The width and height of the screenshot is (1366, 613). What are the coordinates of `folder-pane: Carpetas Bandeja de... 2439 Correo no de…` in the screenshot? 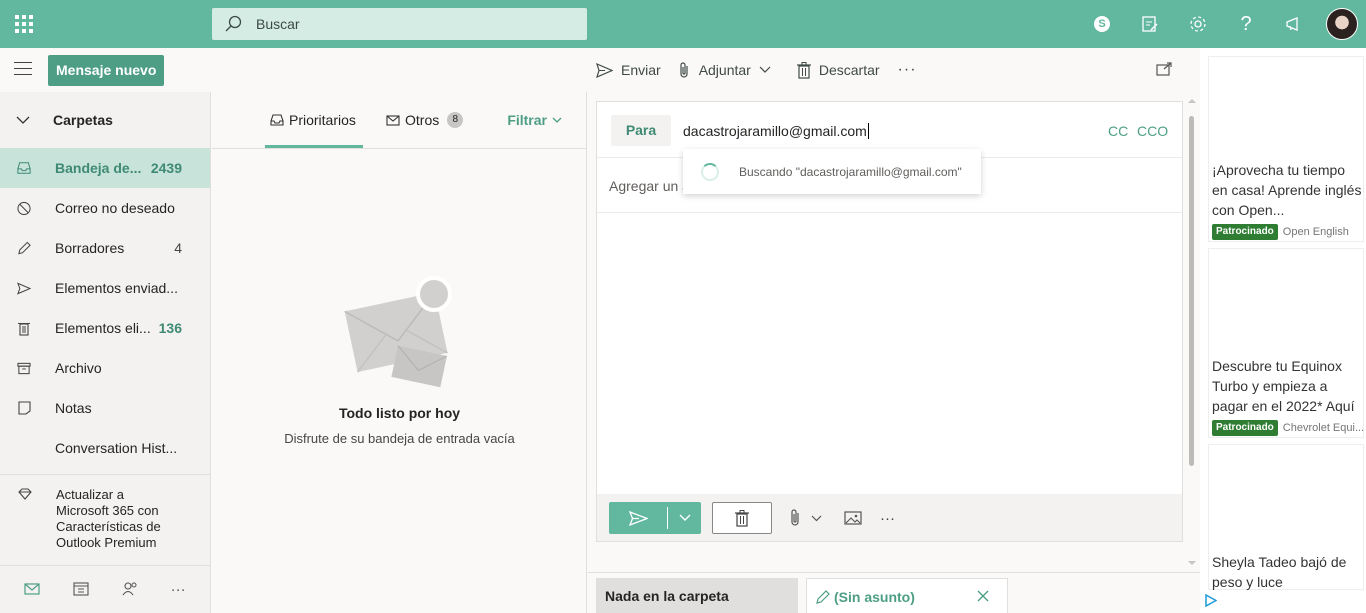 It's located at (105, 352).